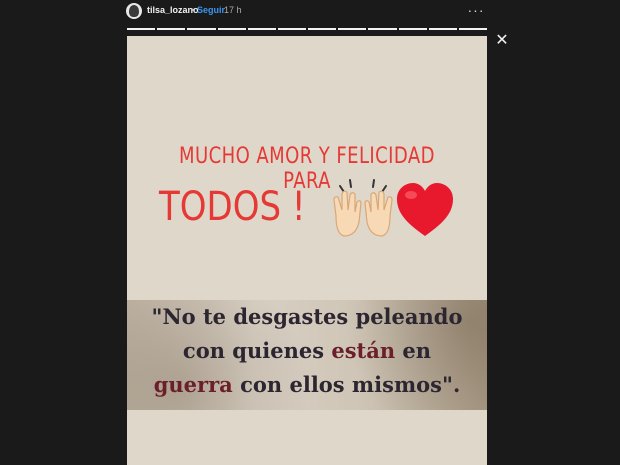 The height and width of the screenshot is (465, 620). I want to click on quote-word-estan: están, so click(363, 350).